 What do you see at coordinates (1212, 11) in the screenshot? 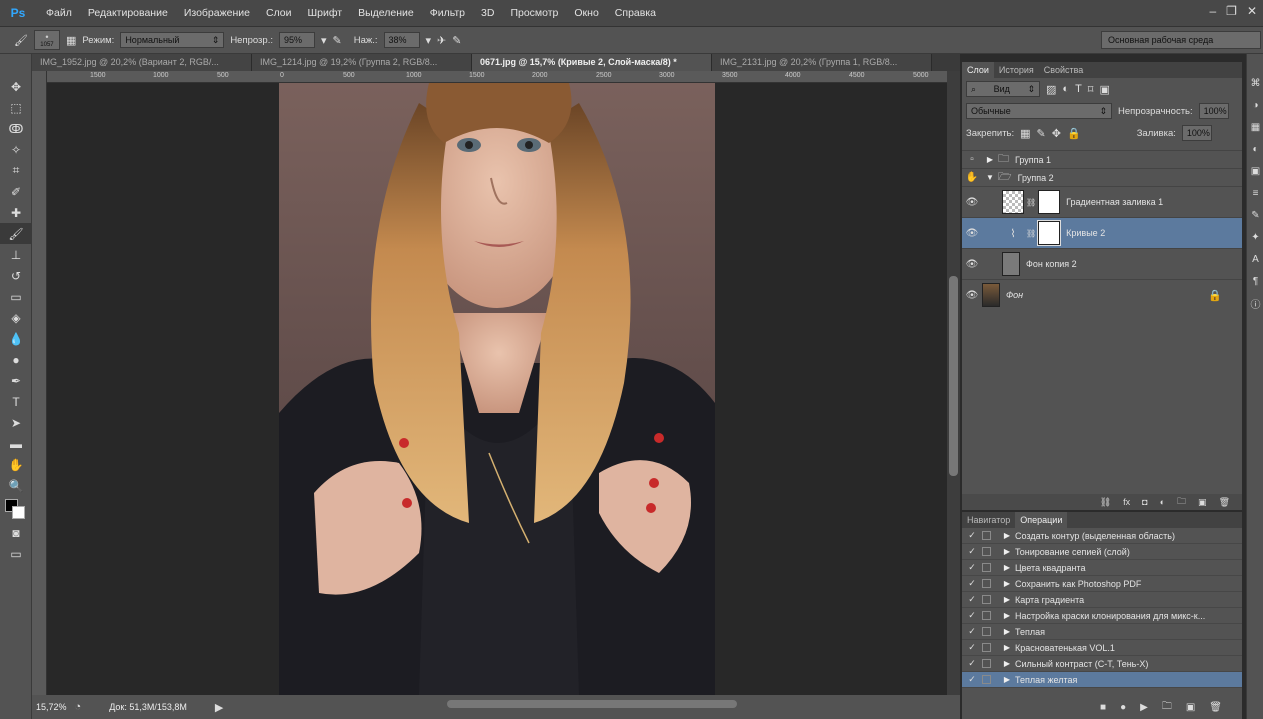
I see `minimize-icon: –` at bounding box center [1212, 11].